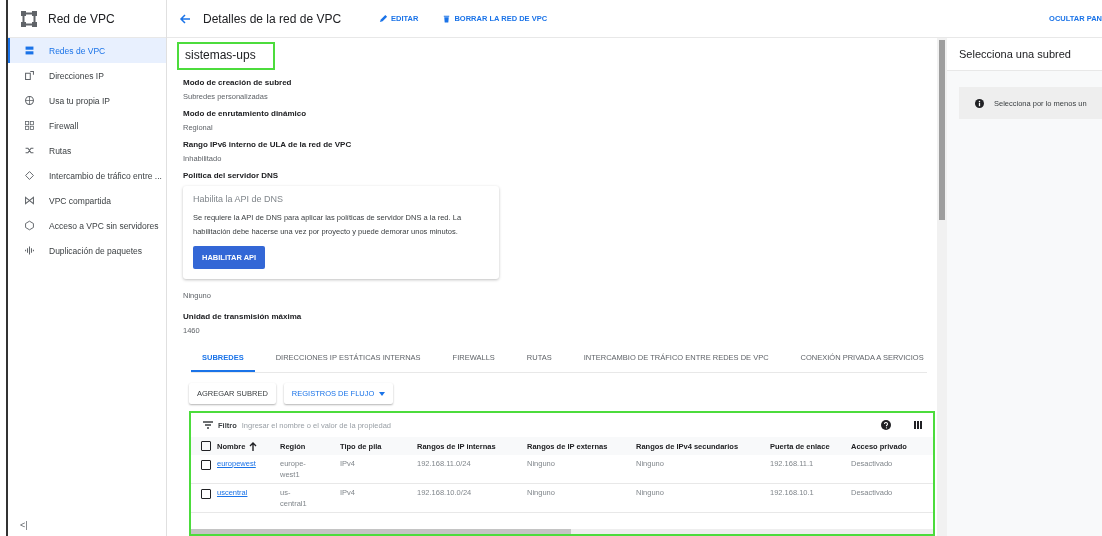 The height and width of the screenshot is (536, 1102). What do you see at coordinates (29, 50) in the screenshot?
I see `list-icon` at bounding box center [29, 50].